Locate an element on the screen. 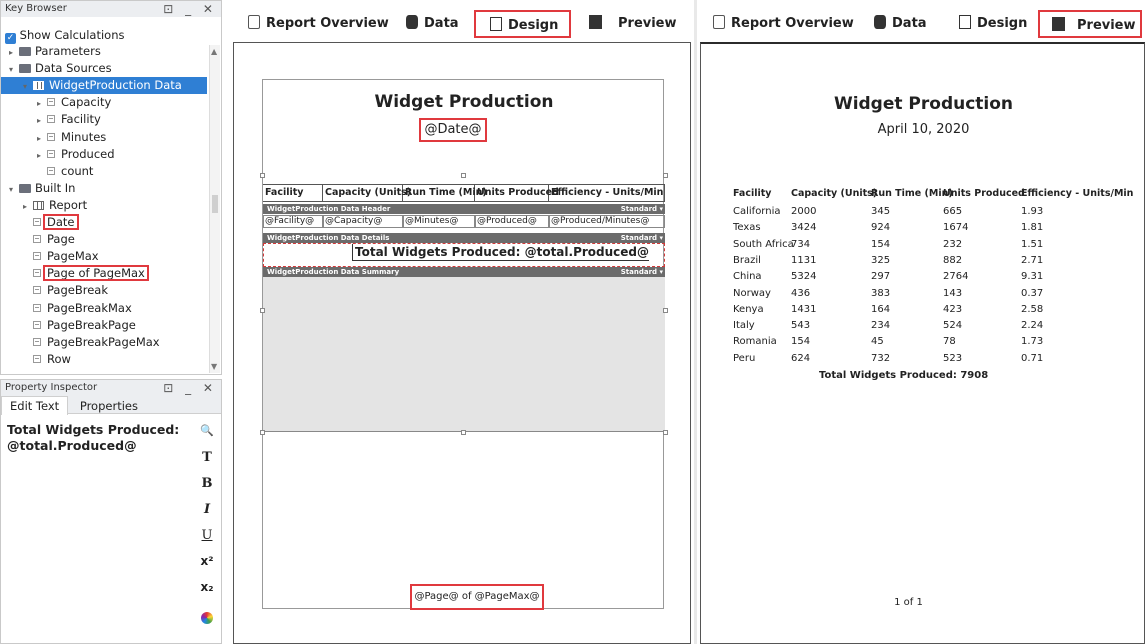 The height and width of the screenshot is (644, 1148). preview-table-row: Peru 624 732 523 0.71 is located at coordinates (933, 359).